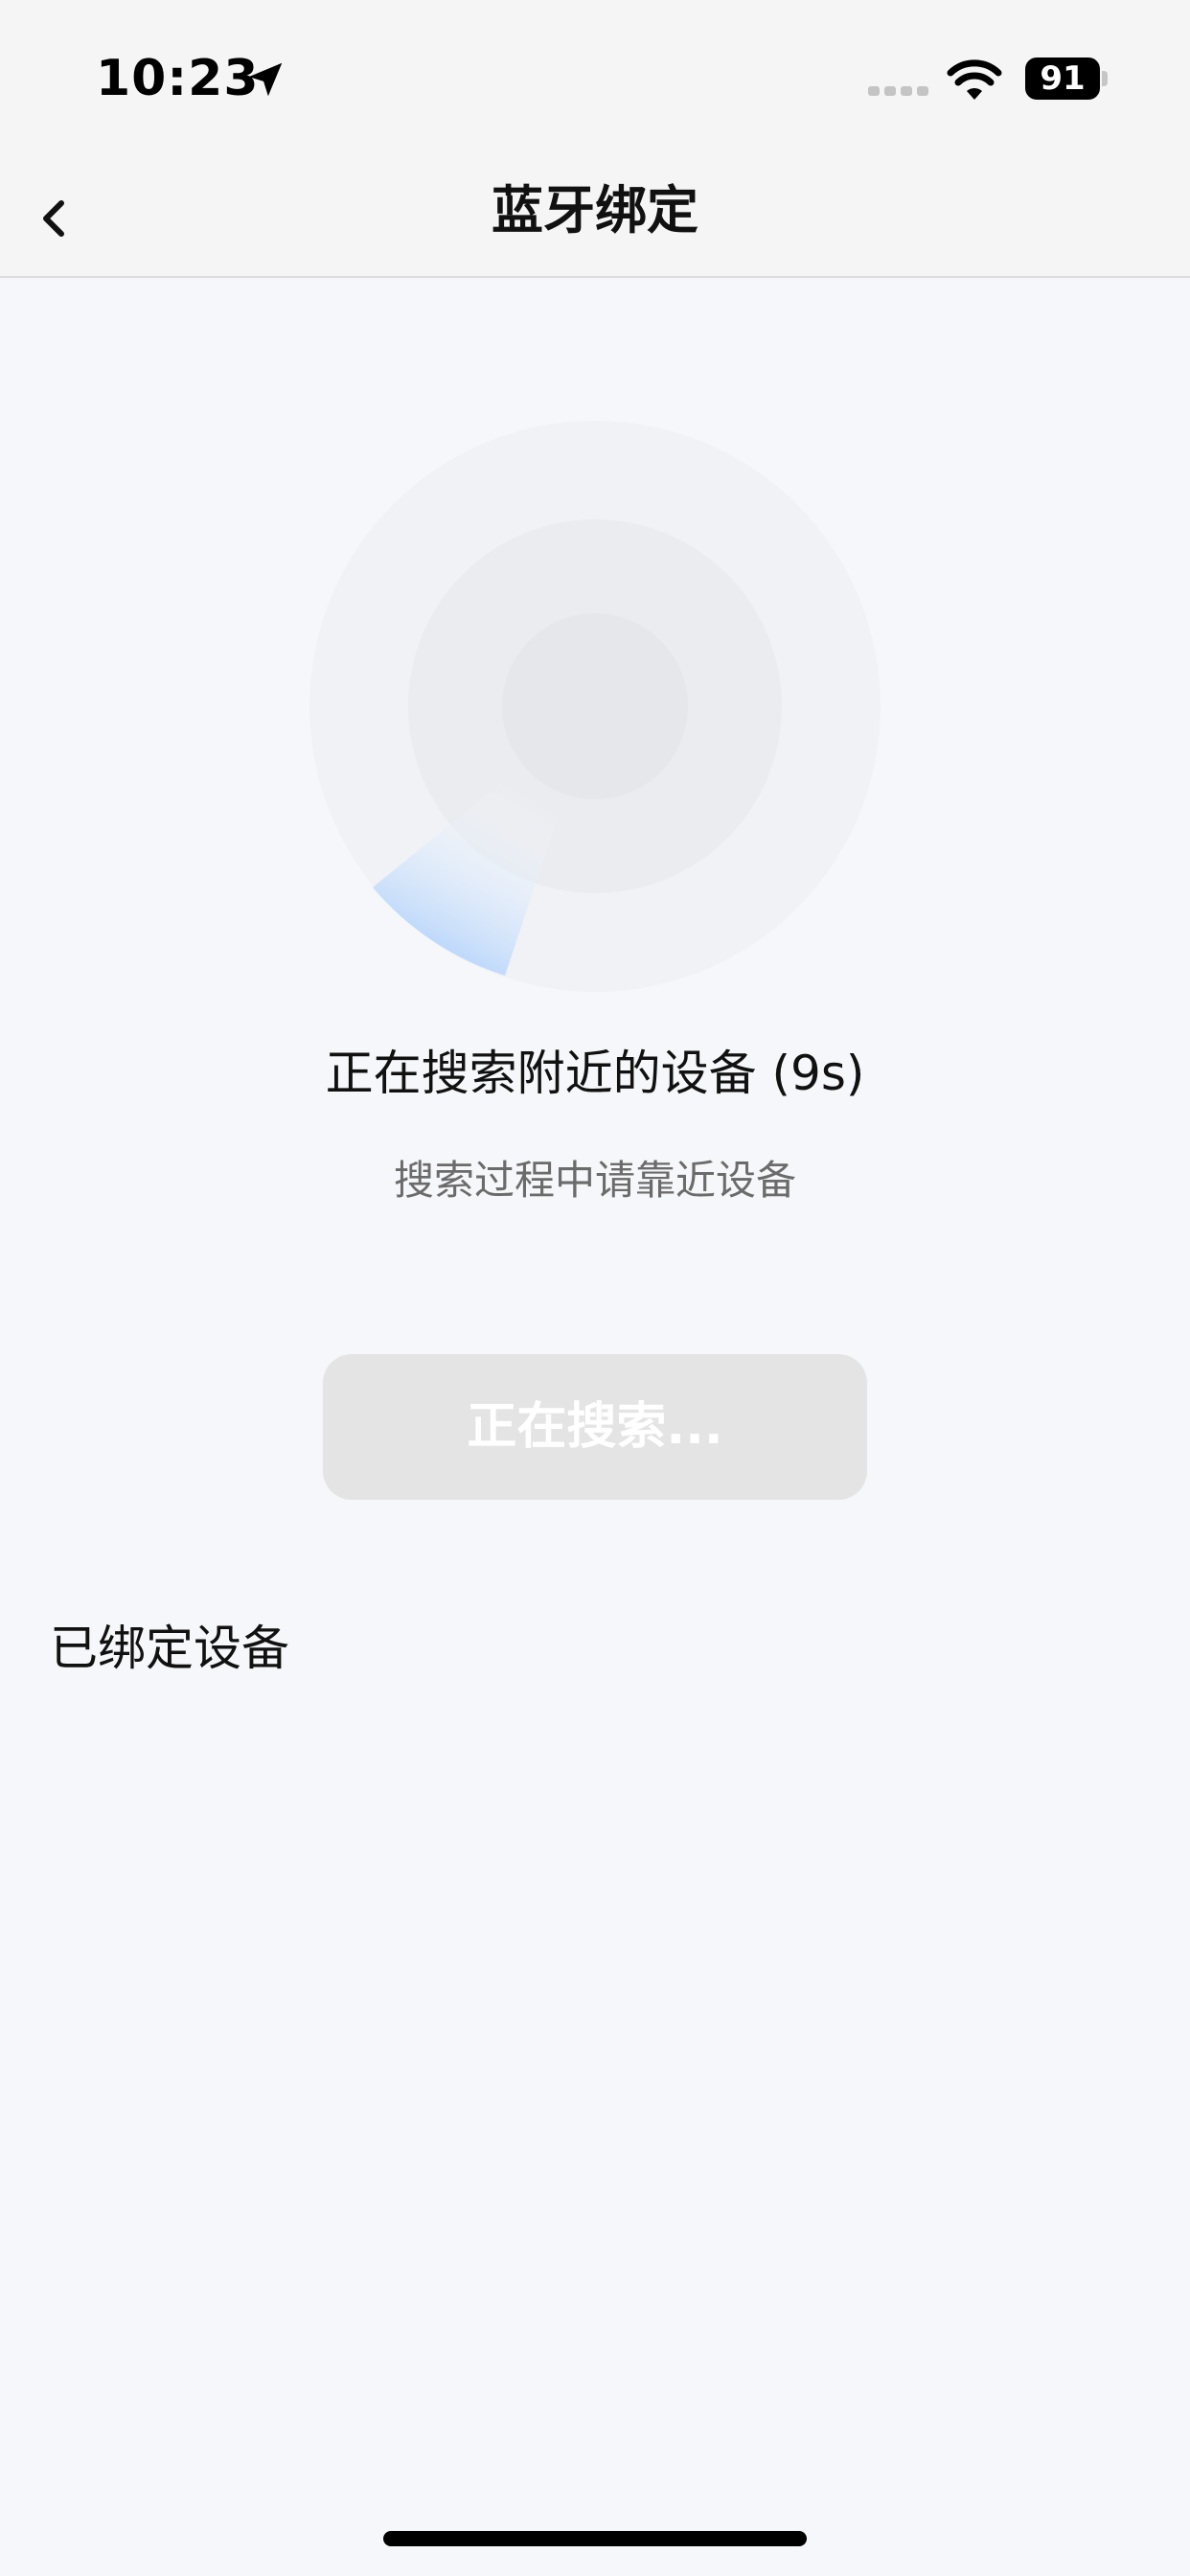 Image resolution: width=1190 pixels, height=2576 pixels. I want to click on bound-devices-title: 已绑定设备, so click(170, 1648).